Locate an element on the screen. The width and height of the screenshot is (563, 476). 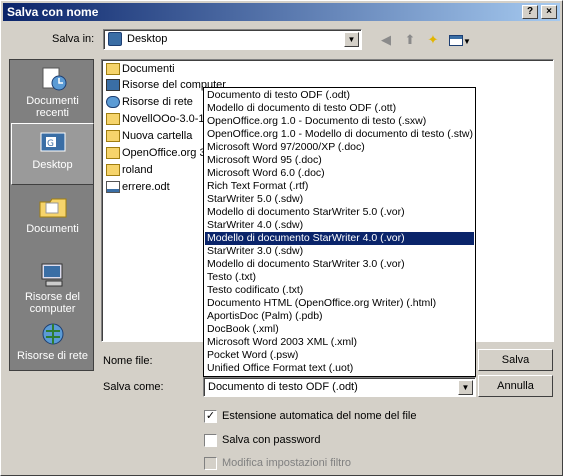
dropdown-option: Unified Office Format text (.uot) is located at coordinates (339, 368).